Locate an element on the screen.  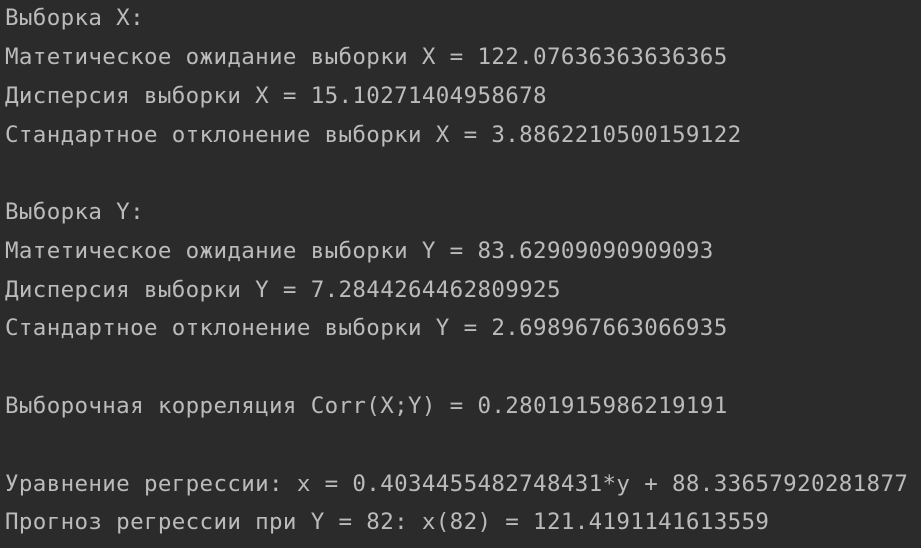
sample-x-heading: Выборка X: is located at coordinates (74, 18).